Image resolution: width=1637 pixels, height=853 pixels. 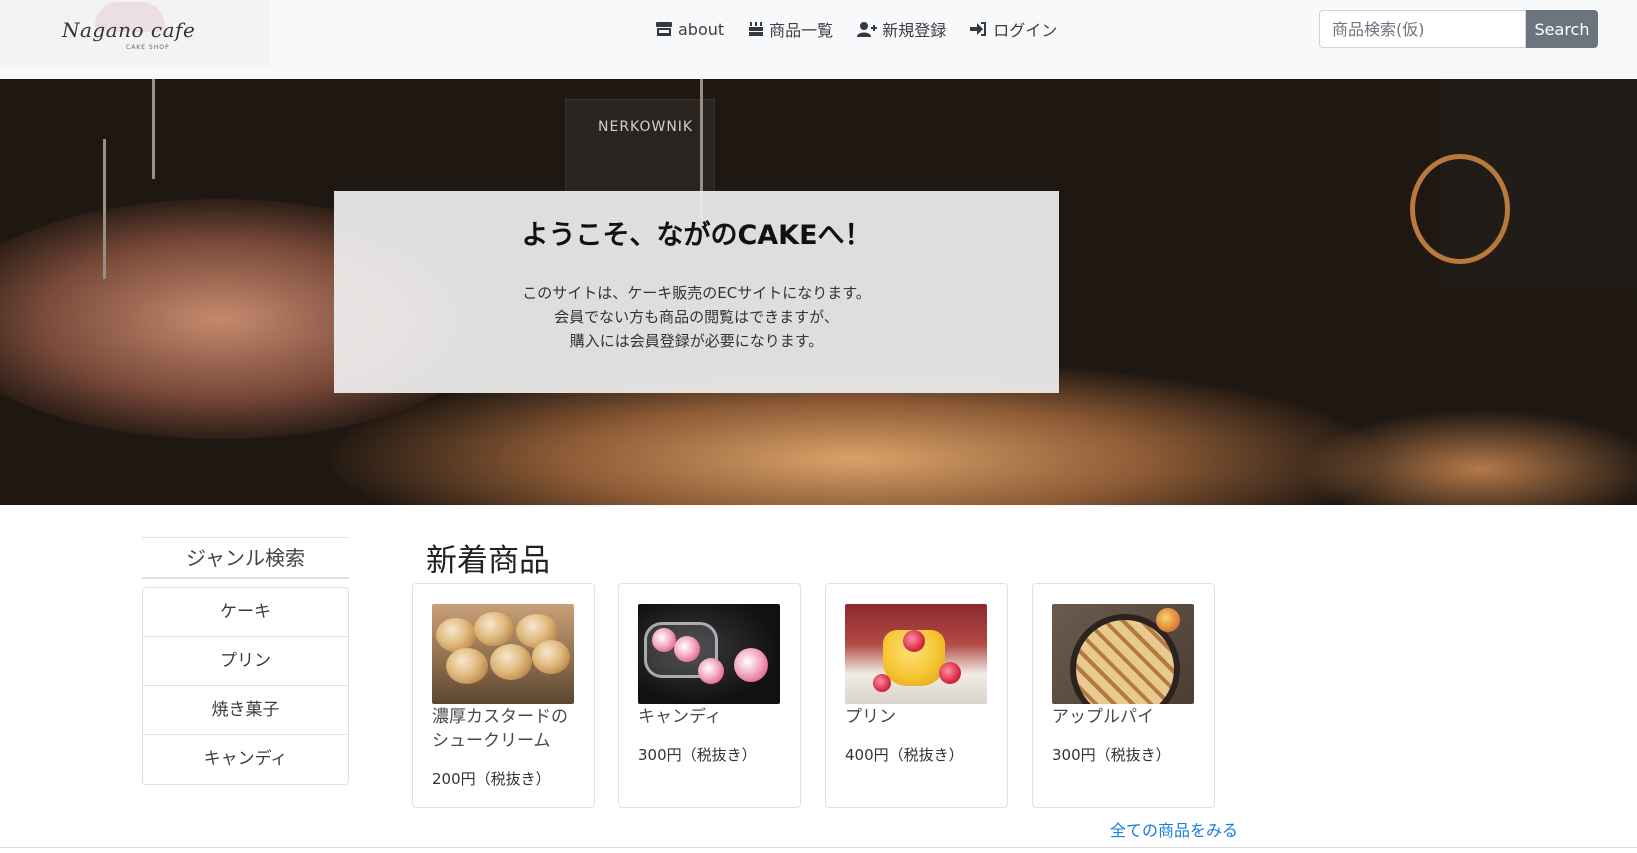 What do you see at coordinates (664, 29) in the screenshot?
I see `store-icon` at bounding box center [664, 29].